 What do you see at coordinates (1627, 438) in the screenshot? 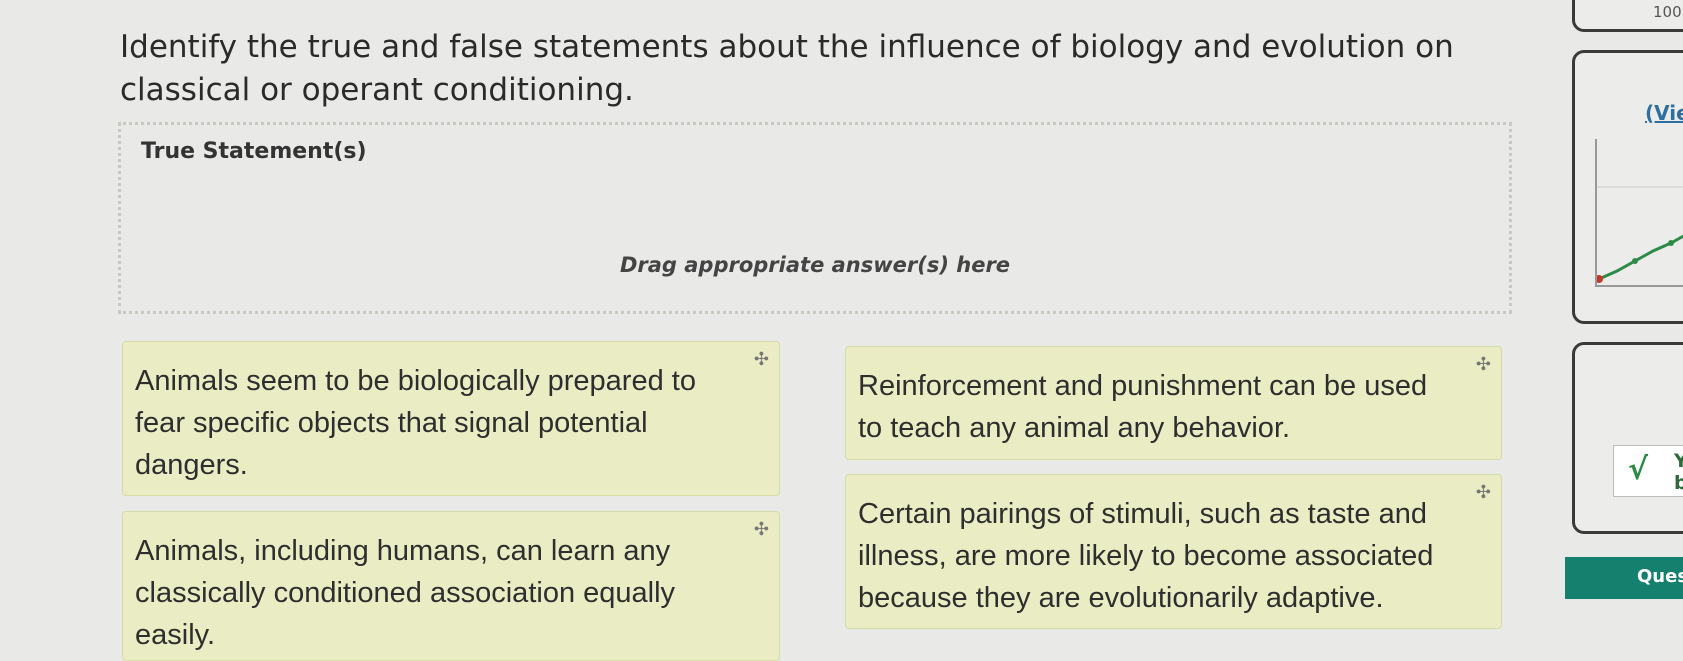
I see `status-box: √ Yc be` at bounding box center [1627, 438].